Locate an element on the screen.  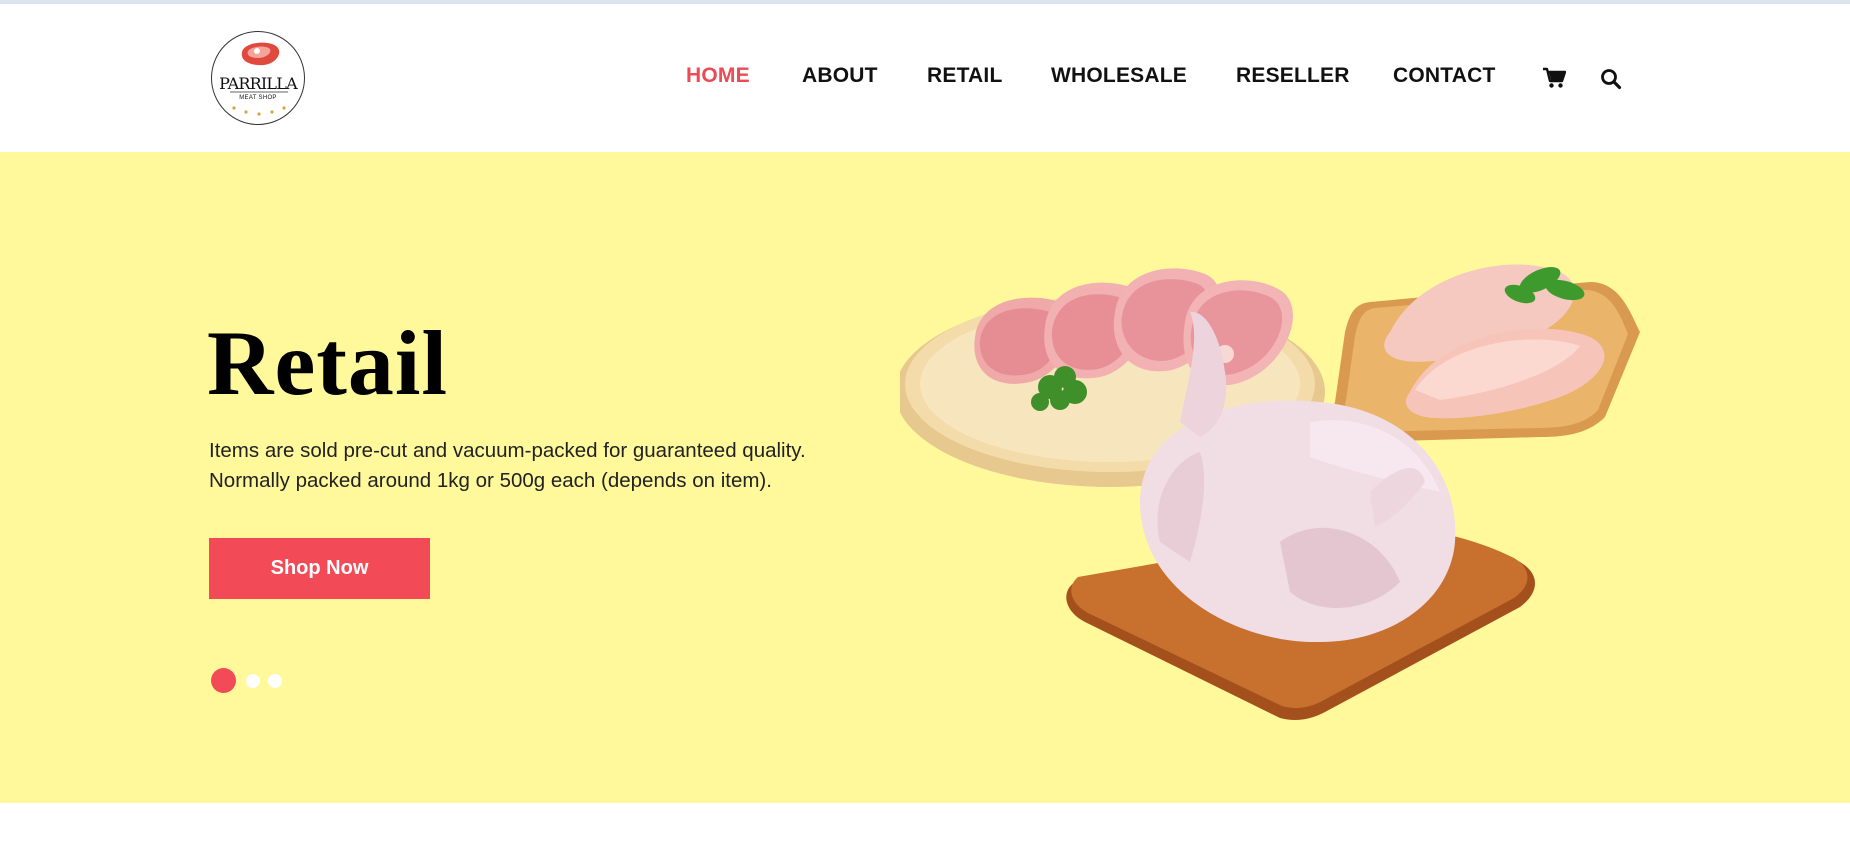
nav-about: ABOUT is located at coordinates (840, 76).